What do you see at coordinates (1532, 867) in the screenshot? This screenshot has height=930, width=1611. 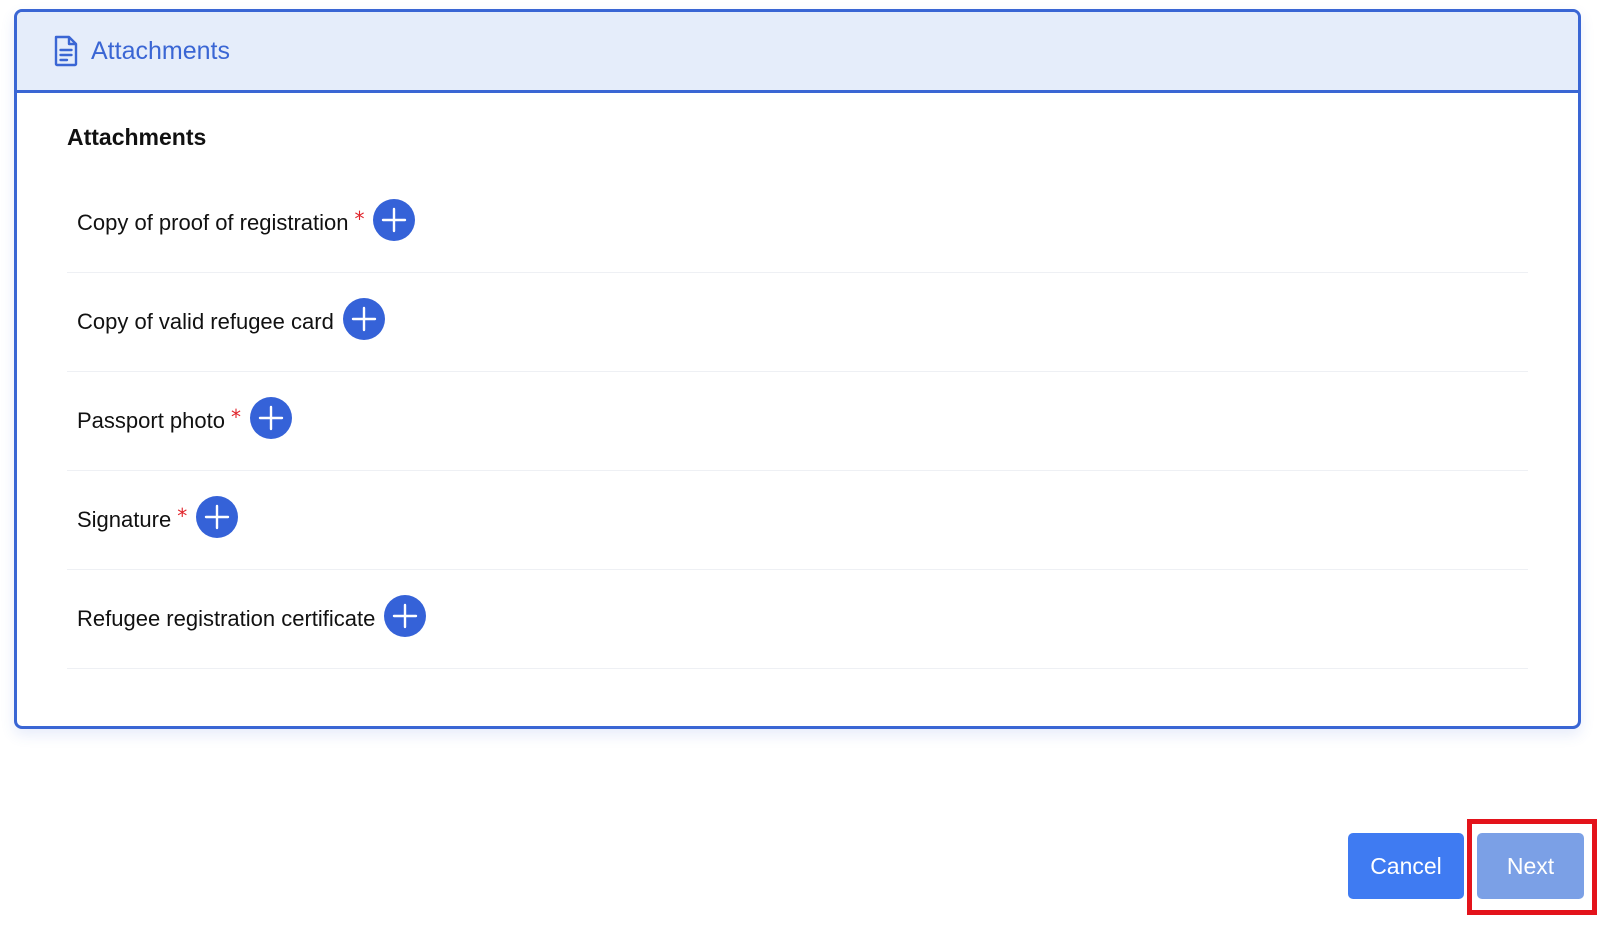 I see `next-button-highlight` at bounding box center [1532, 867].